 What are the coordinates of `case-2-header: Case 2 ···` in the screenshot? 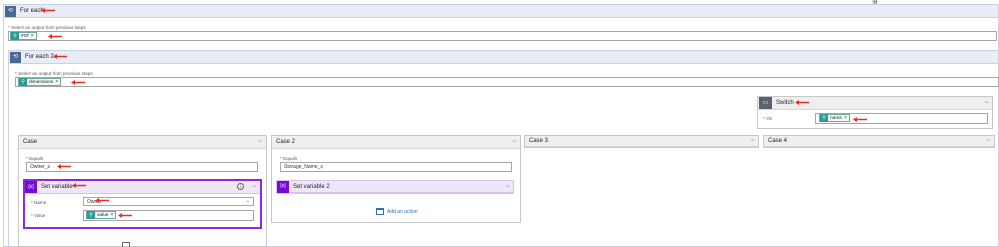 It's located at (396, 142).